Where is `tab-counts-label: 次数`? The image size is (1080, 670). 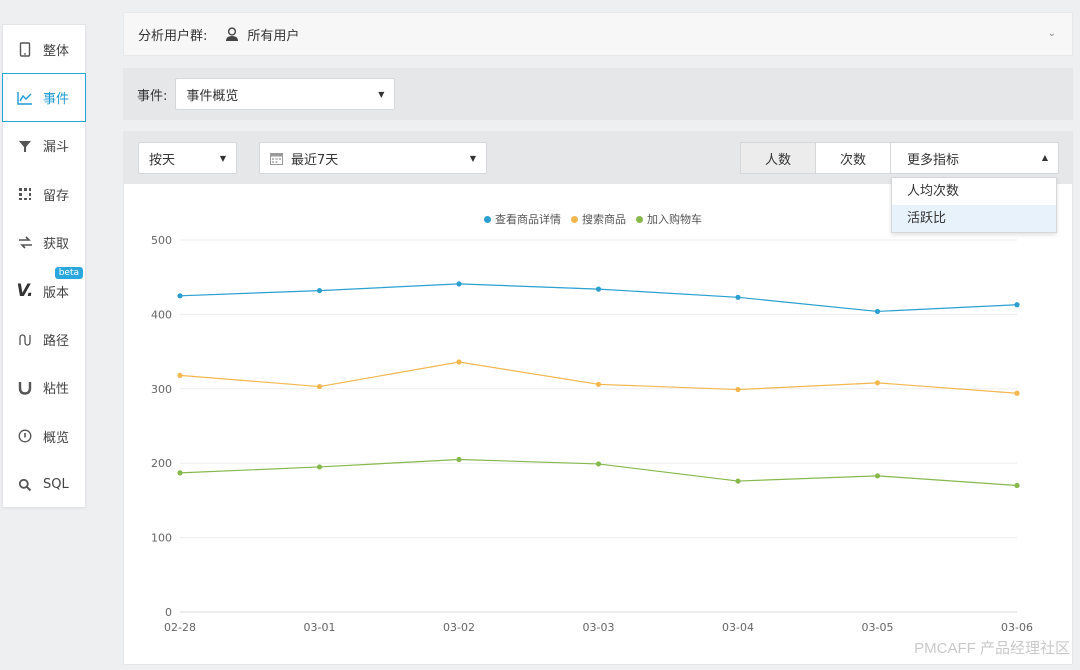
tab-counts-label: 次数 is located at coordinates (852, 160).